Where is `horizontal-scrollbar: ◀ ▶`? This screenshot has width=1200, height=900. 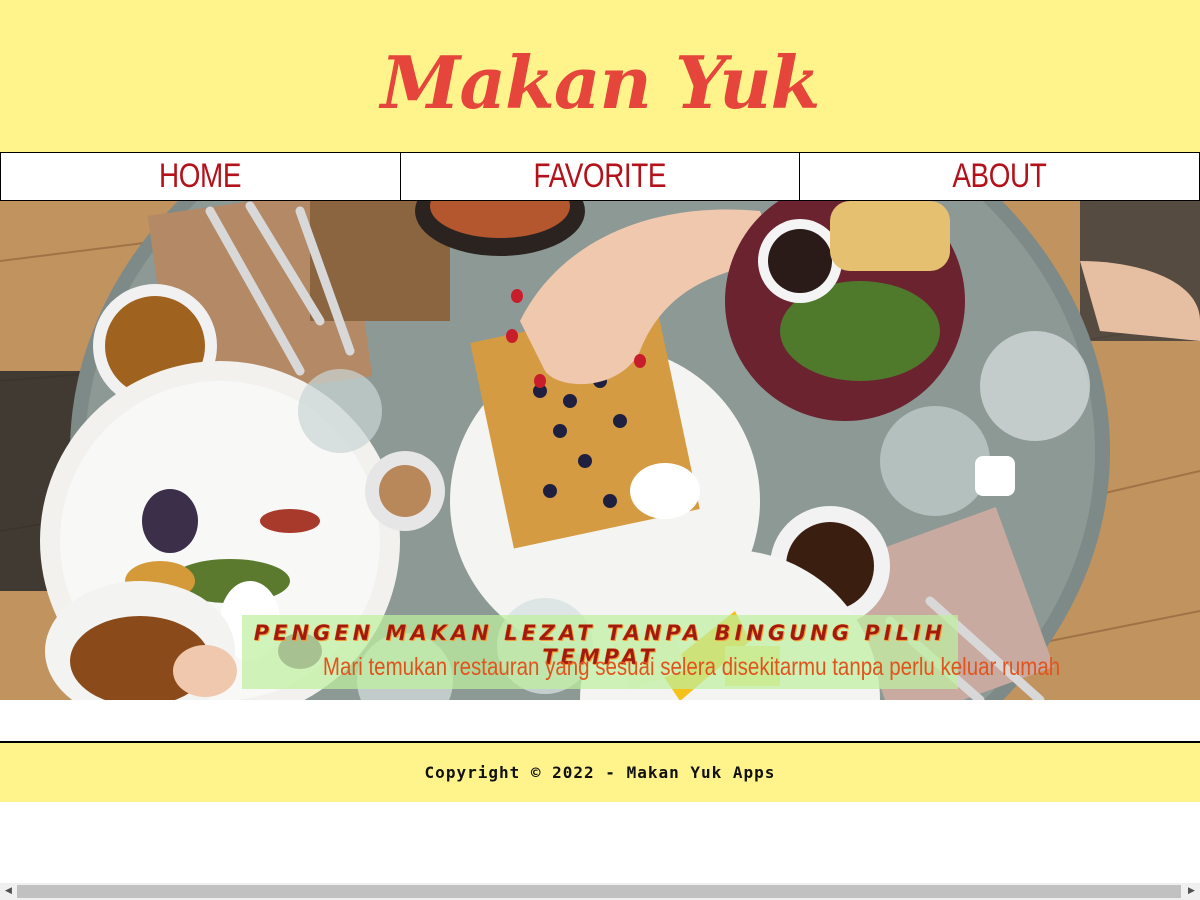
horizontal-scrollbar: ◀ ▶ is located at coordinates (600, 891).